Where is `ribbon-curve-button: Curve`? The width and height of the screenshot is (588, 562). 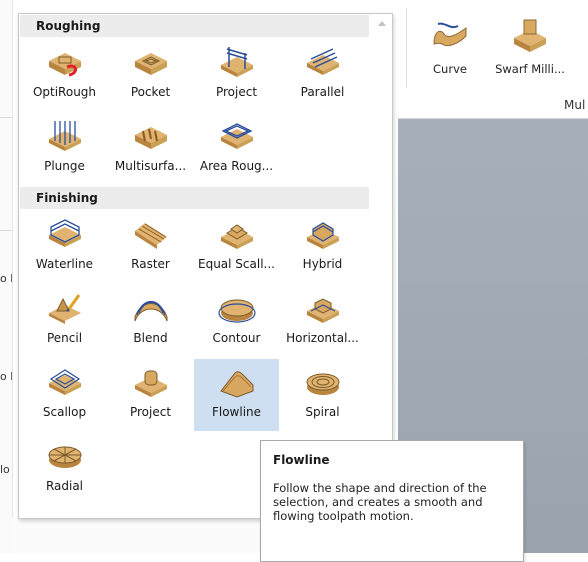 ribbon-curve-button: Curve is located at coordinates (450, 45).